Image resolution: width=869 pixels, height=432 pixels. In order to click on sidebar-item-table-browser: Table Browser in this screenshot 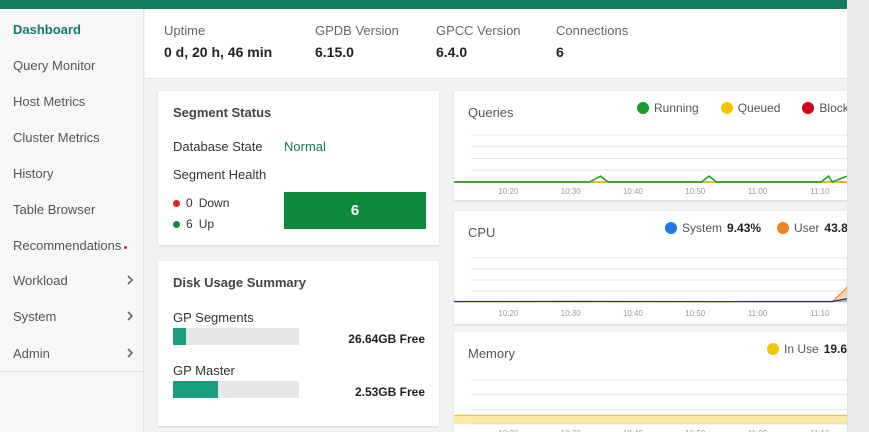, I will do `click(72, 209)`.